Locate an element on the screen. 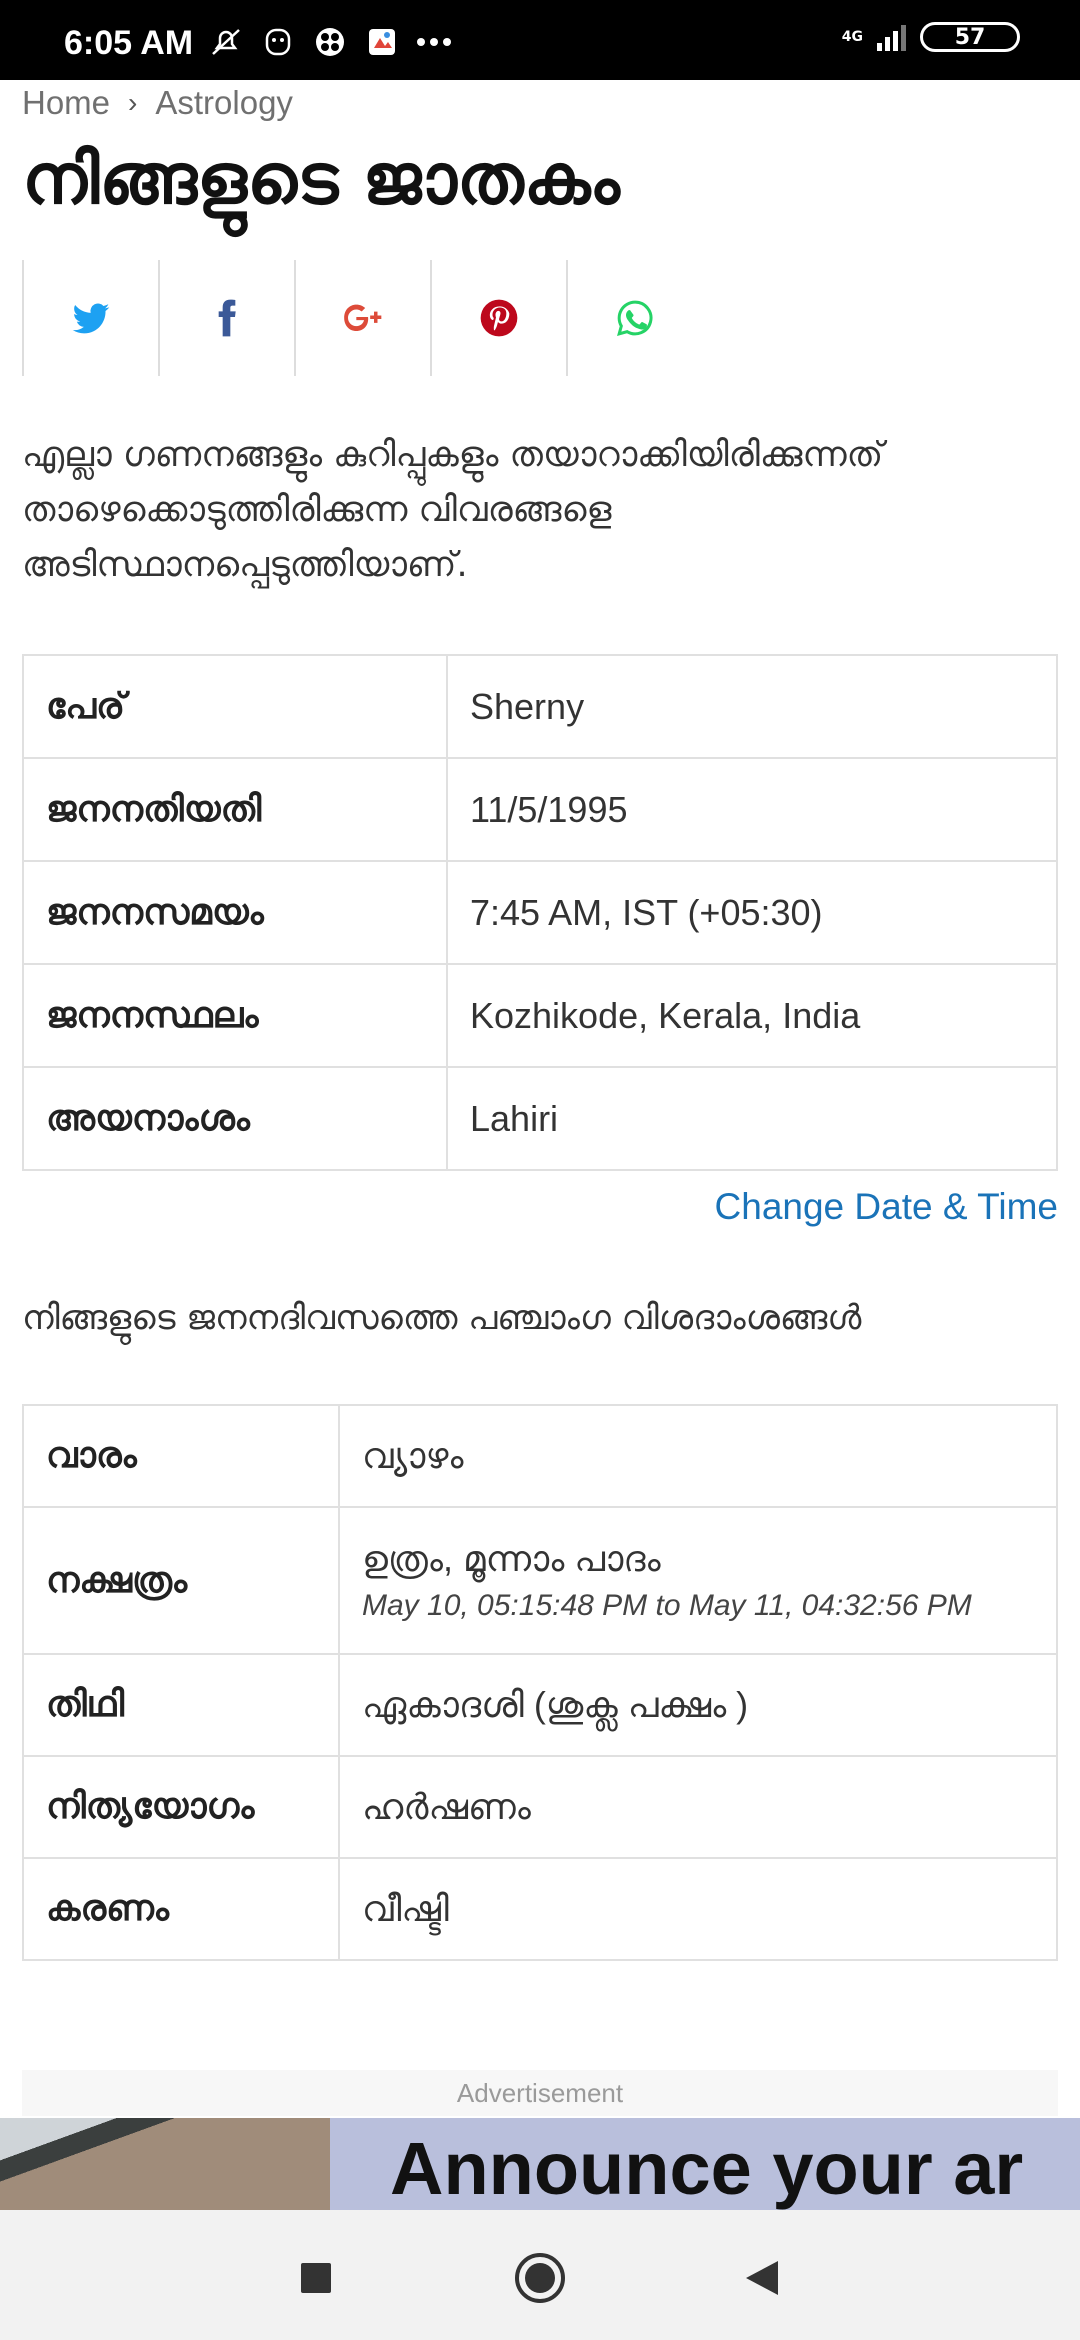  share-bar is located at coordinates (362, 318).